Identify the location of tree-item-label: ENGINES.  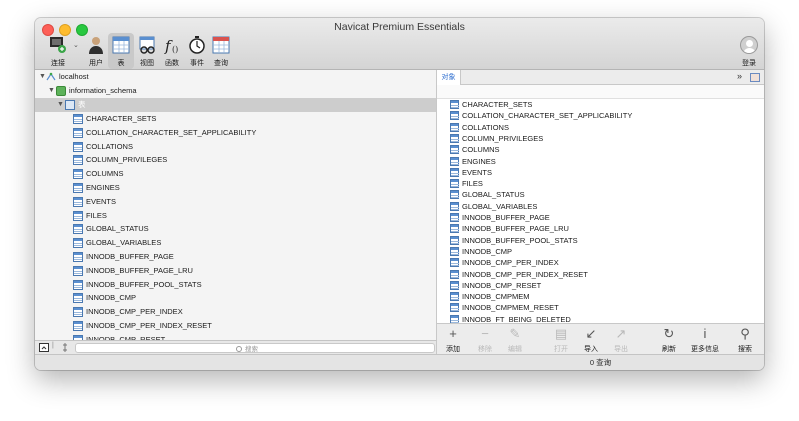
(103, 187).